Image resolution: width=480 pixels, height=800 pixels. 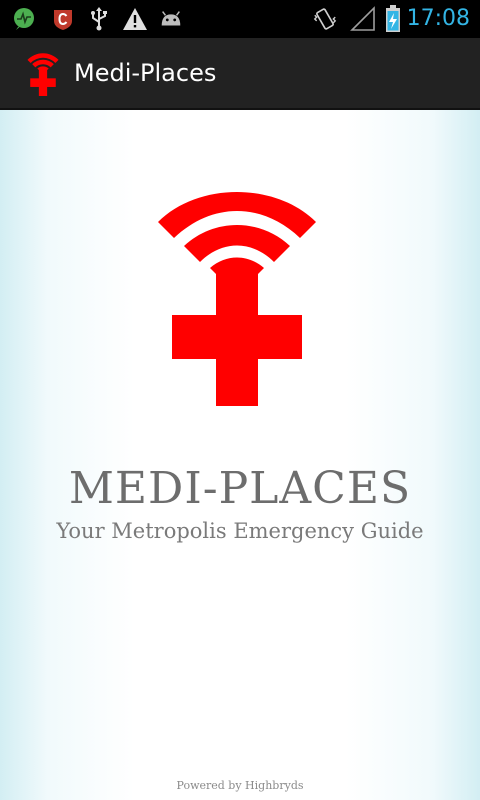 I want to click on action-bar: Medi-Places, so click(x=240, y=74).